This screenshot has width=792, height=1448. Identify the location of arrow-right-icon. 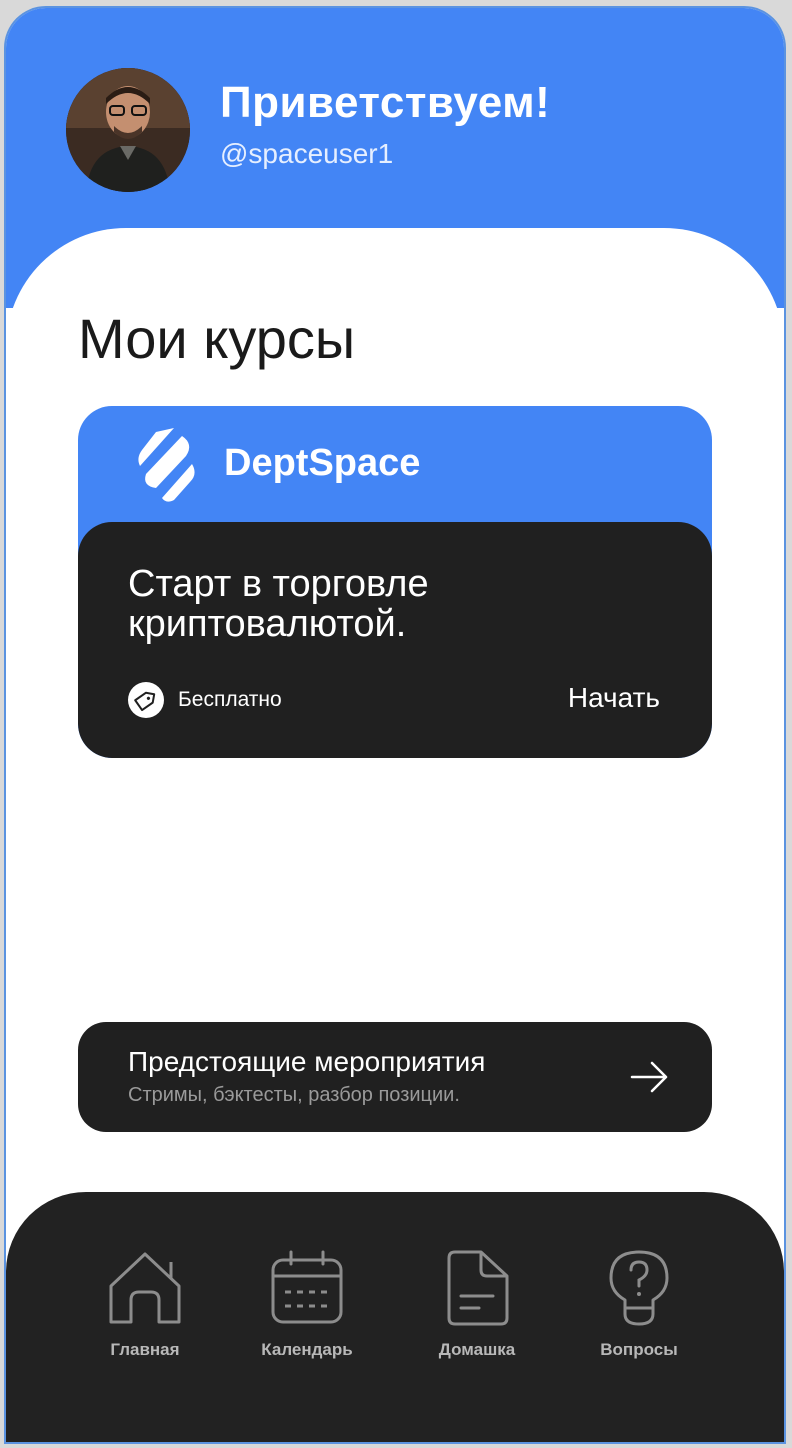
(650, 1077).